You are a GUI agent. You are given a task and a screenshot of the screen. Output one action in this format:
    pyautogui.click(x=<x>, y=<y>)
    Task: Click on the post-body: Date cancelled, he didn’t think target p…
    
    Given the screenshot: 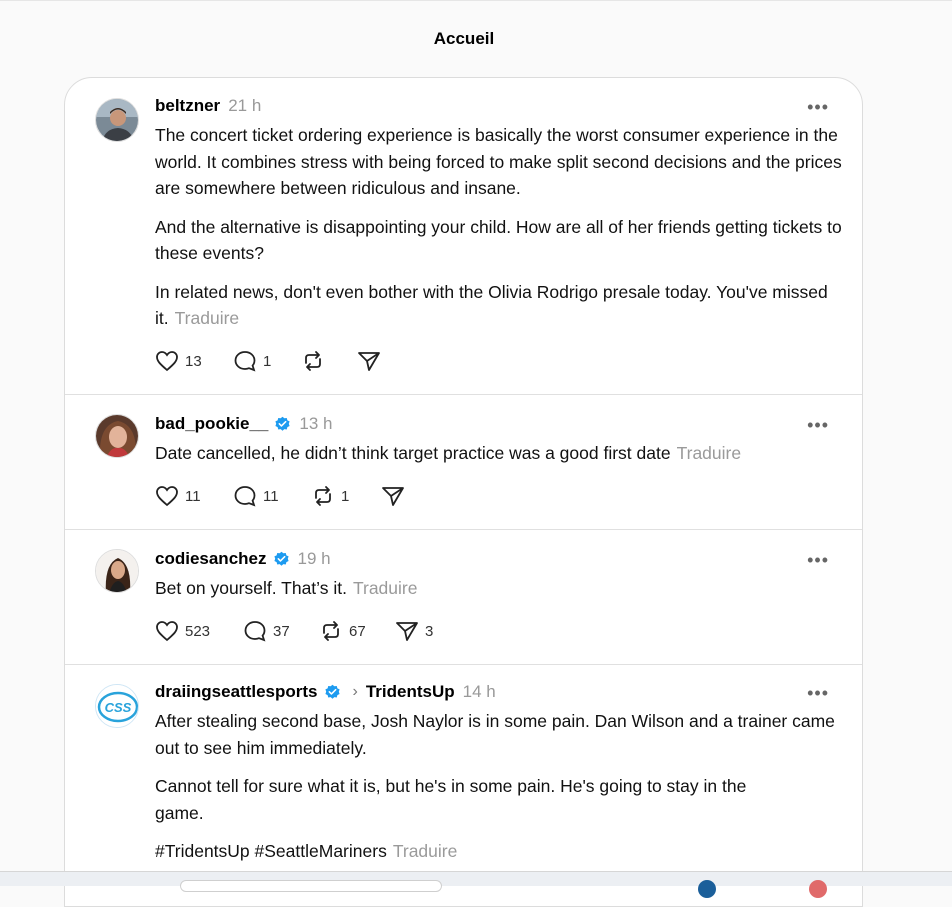 What is the action you would take?
    pyautogui.click(x=500, y=459)
    